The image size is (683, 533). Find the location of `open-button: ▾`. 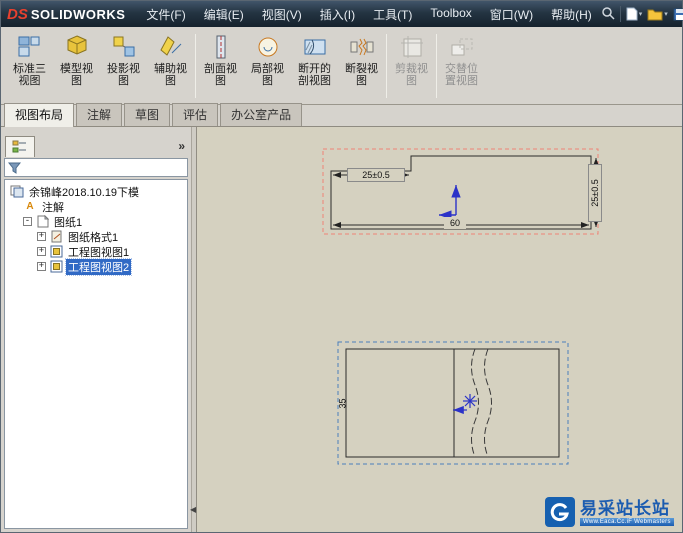

open-button: ▾ is located at coordinates (657, 14).